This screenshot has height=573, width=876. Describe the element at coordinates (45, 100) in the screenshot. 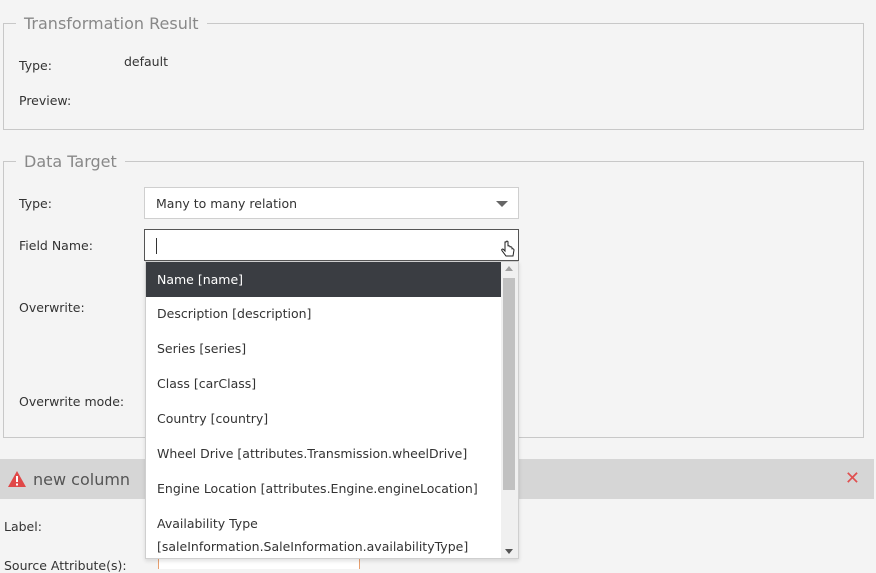

I see `preview-label: Preview:` at that location.